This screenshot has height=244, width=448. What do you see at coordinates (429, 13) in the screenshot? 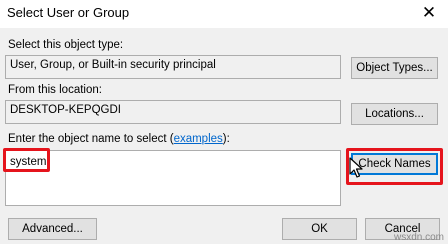
I see `close-icon: ✕` at bounding box center [429, 13].